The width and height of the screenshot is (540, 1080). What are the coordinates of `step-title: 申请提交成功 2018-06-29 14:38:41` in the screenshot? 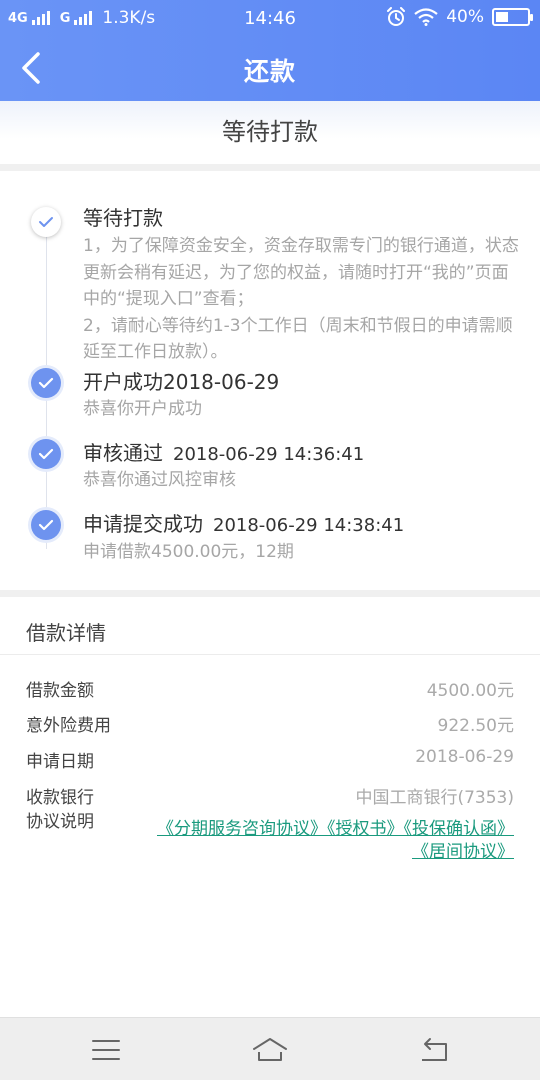 It's located at (243, 522).